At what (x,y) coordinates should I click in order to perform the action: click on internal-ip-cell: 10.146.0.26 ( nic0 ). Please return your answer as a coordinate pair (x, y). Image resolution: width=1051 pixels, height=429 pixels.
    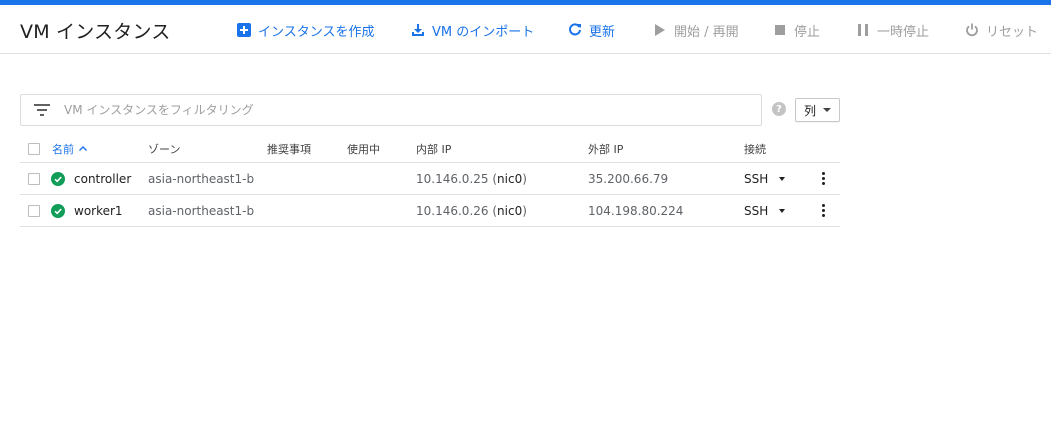
    Looking at the image, I should click on (471, 210).